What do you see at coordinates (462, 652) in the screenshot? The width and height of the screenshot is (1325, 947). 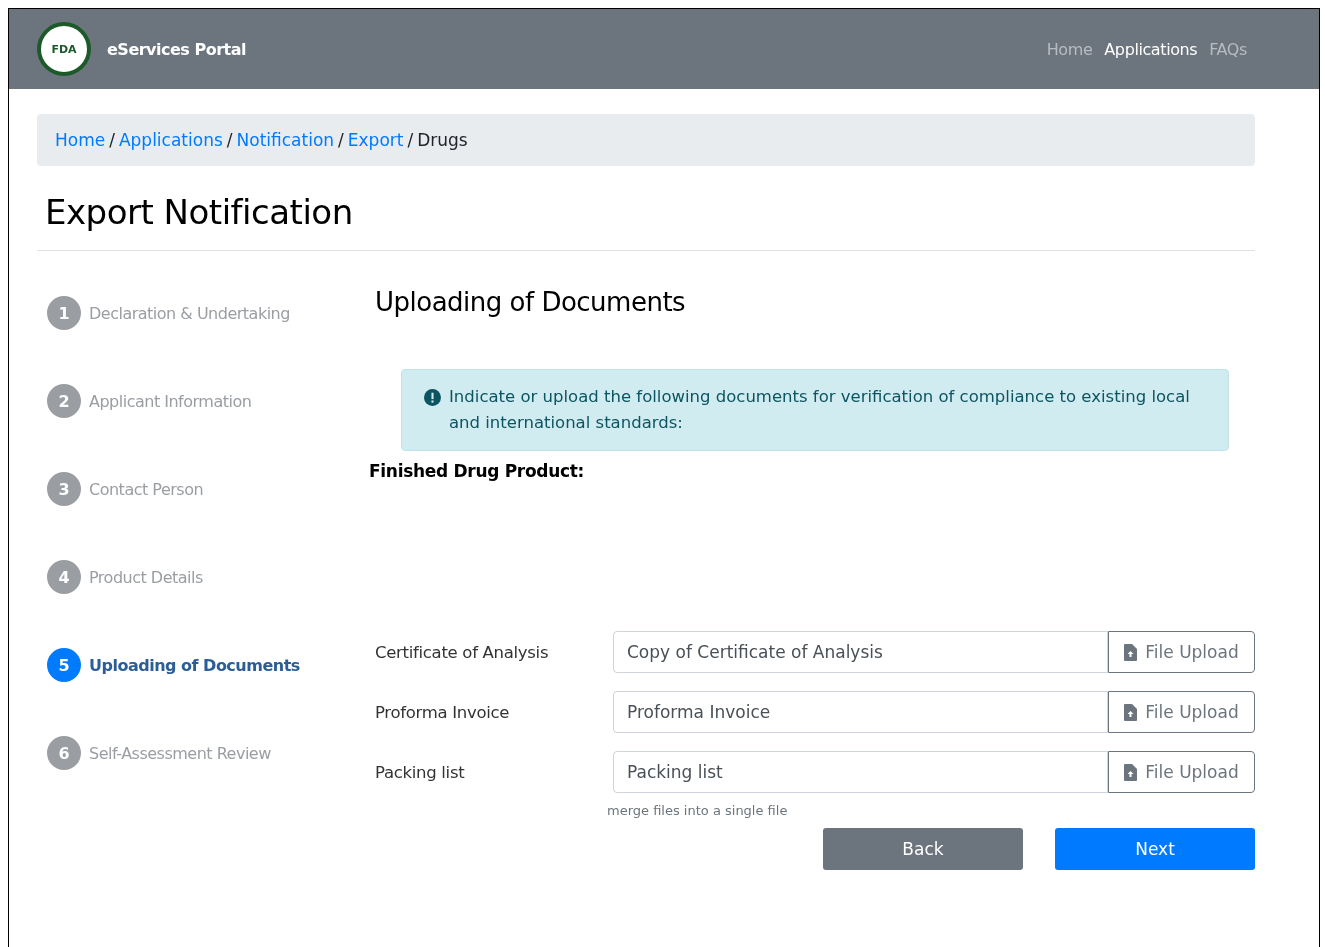 I see `field-label: Certificate of Analysis` at bounding box center [462, 652].